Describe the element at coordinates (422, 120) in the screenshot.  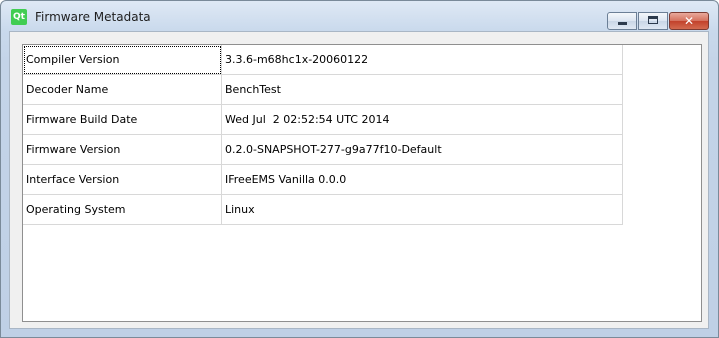
I see `metadata-value-cell: Wed Jul 2 02:52:54 UTC 2014` at that location.